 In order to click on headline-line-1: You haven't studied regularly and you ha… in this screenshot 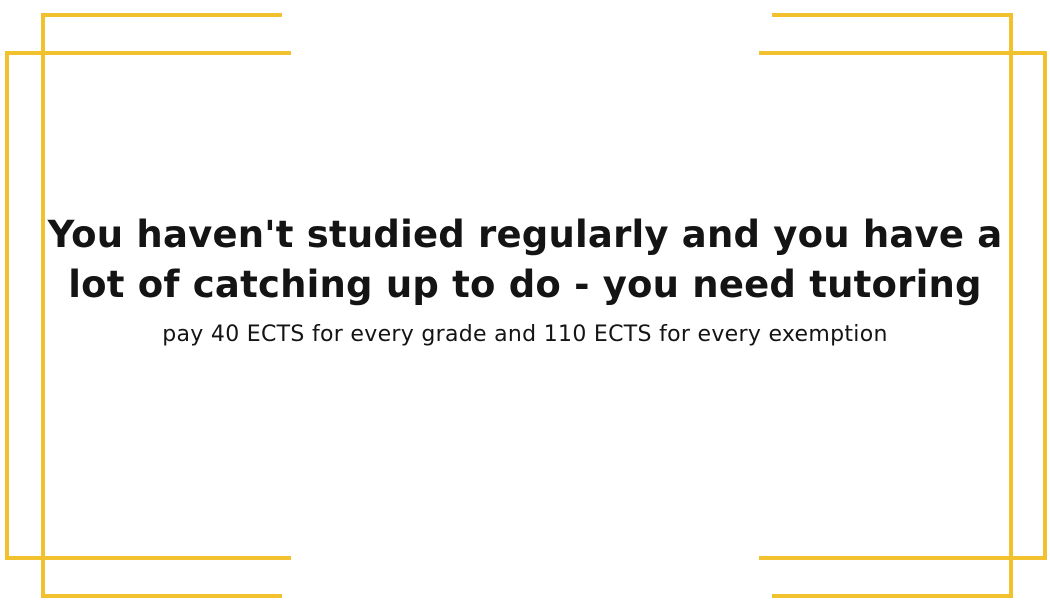, I will do `click(525, 234)`.